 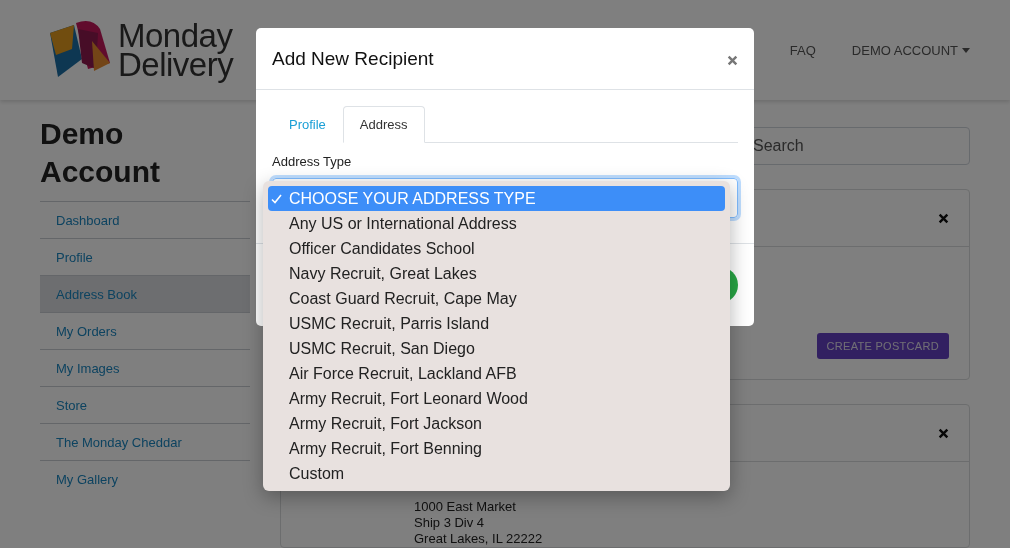 What do you see at coordinates (353, 58) in the screenshot?
I see `modal-title: Add New Recipient` at bounding box center [353, 58].